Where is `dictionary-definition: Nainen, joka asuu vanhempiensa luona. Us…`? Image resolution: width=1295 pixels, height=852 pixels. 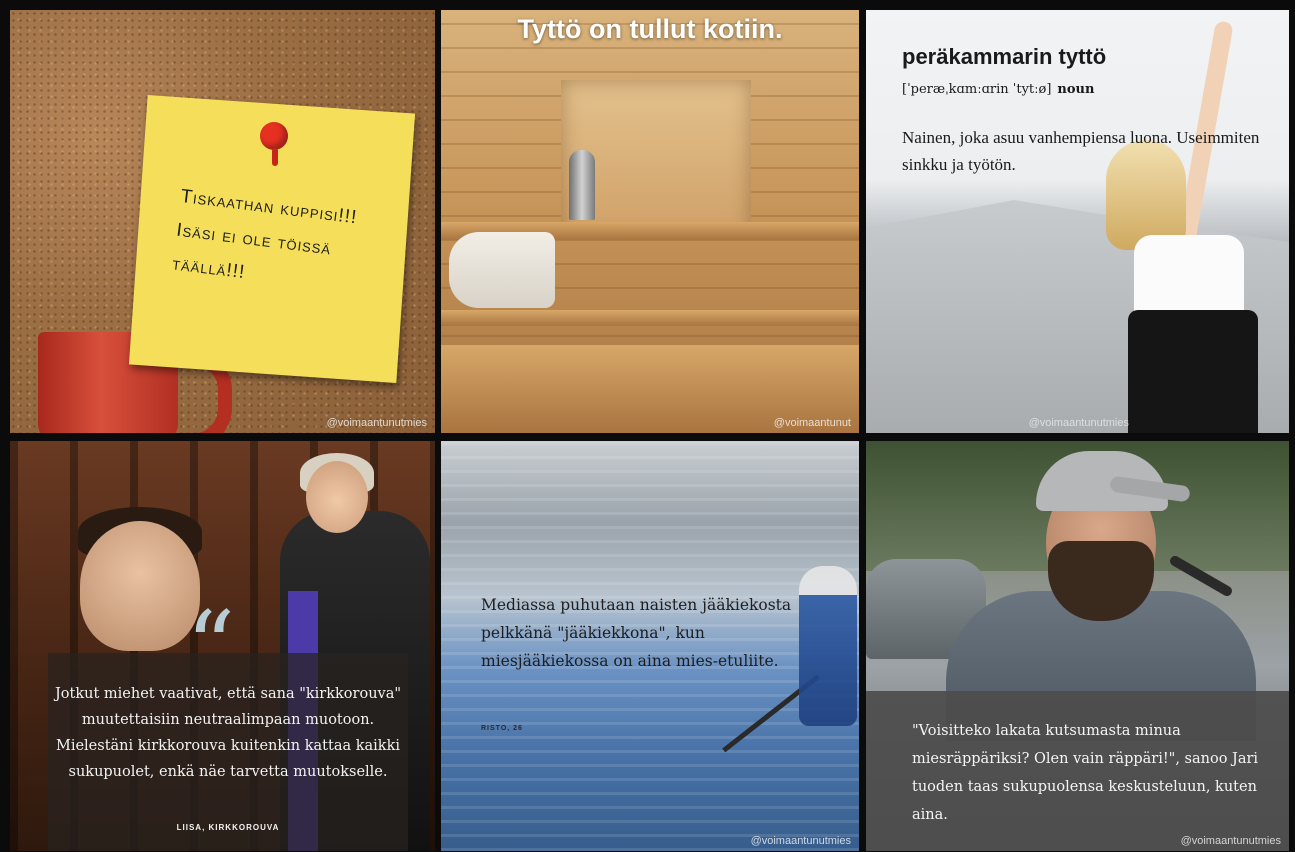 dictionary-definition: Nainen, joka asuu vanhempiensa luona. Us… is located at coordinates (1081, 151).